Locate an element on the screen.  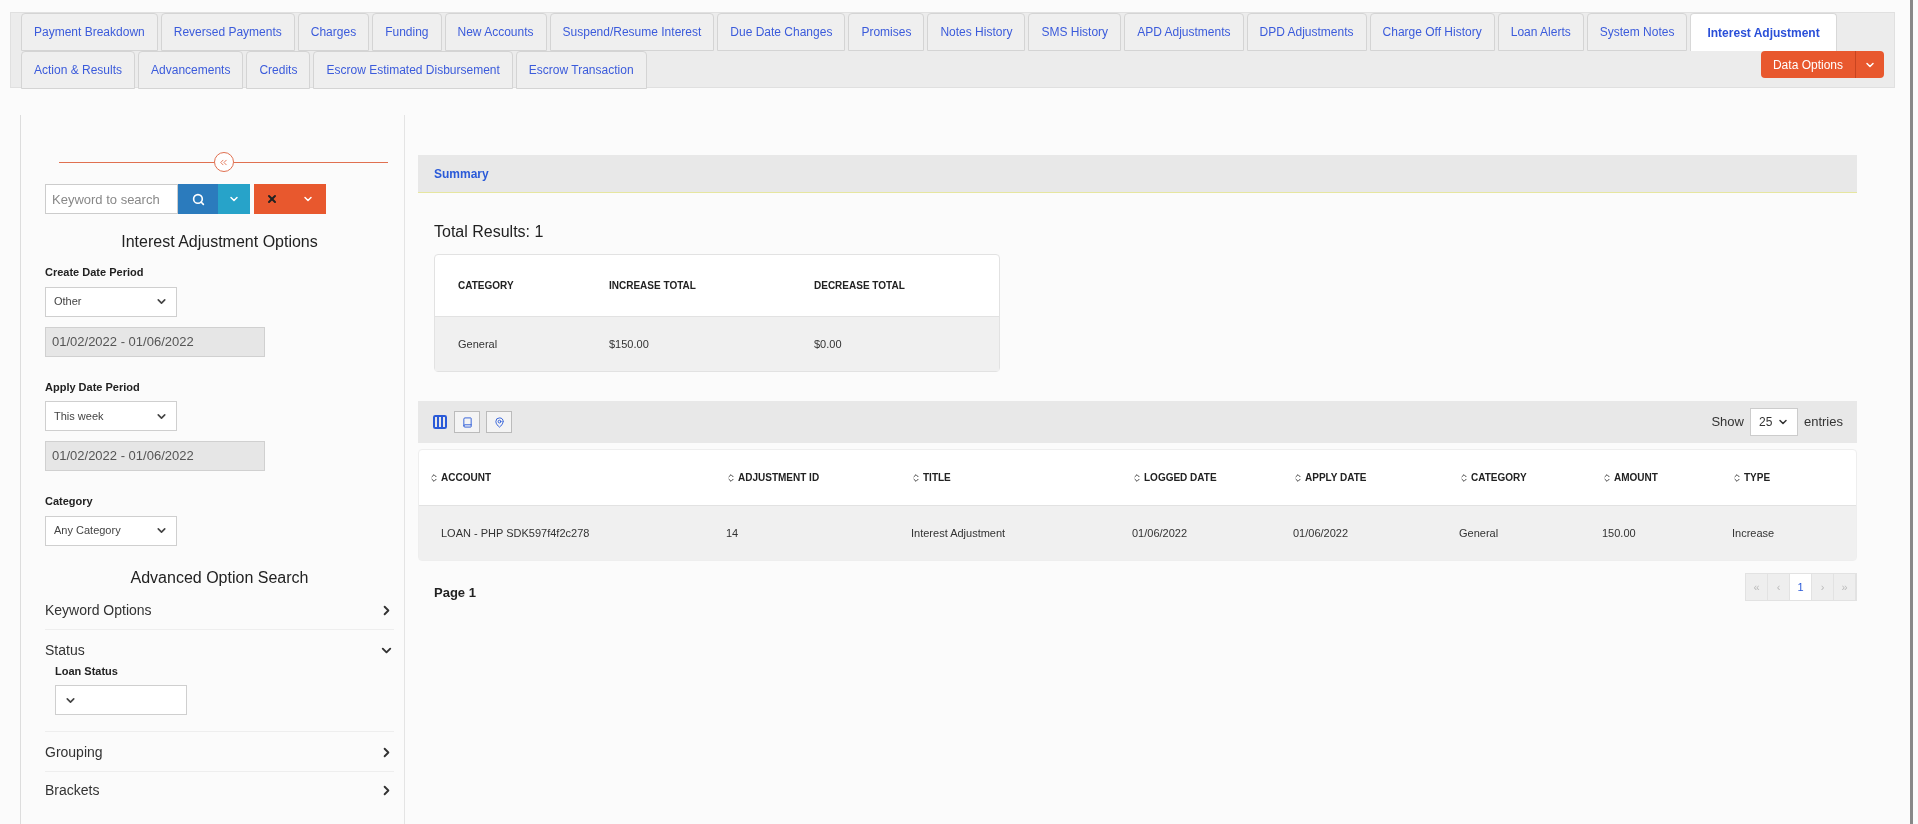
tab: Due Date Changes is located at coordinates (781, 32).